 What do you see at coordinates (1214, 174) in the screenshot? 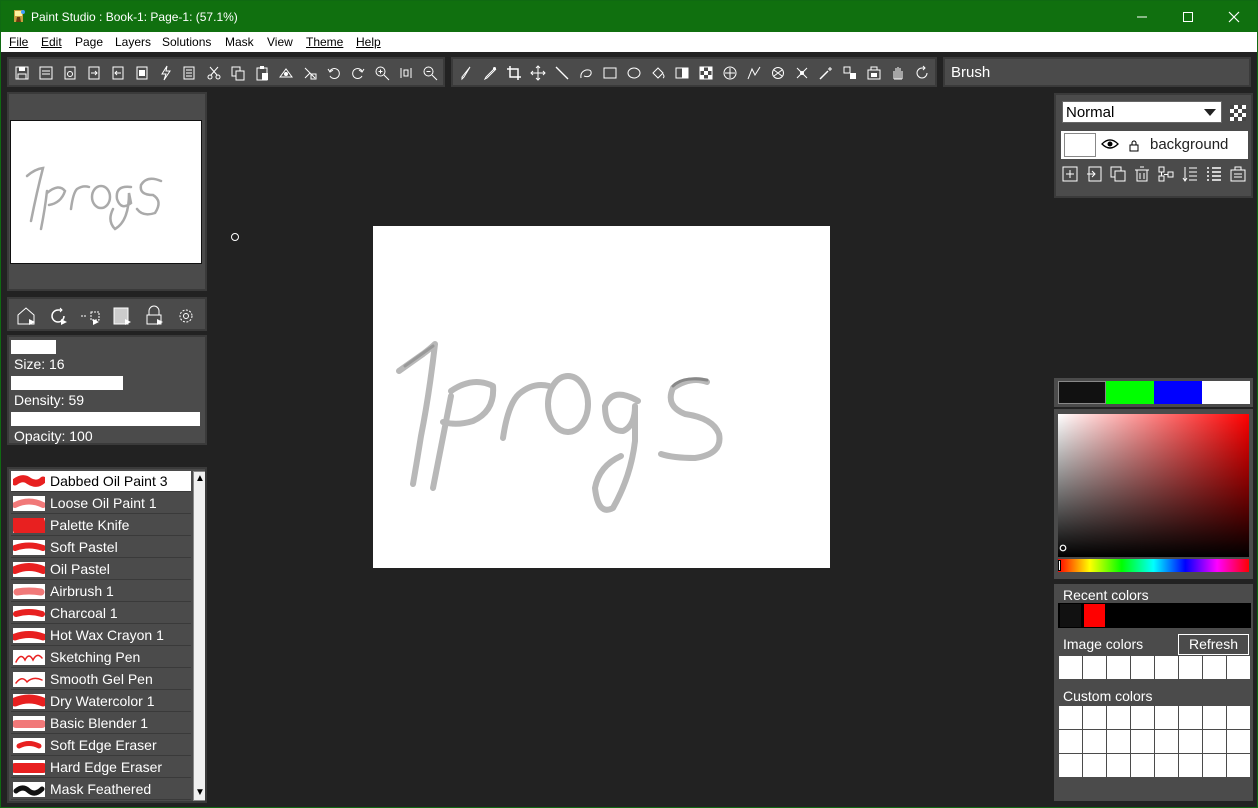
I see `layer-list-icon` at bounding box center [1214, 174].